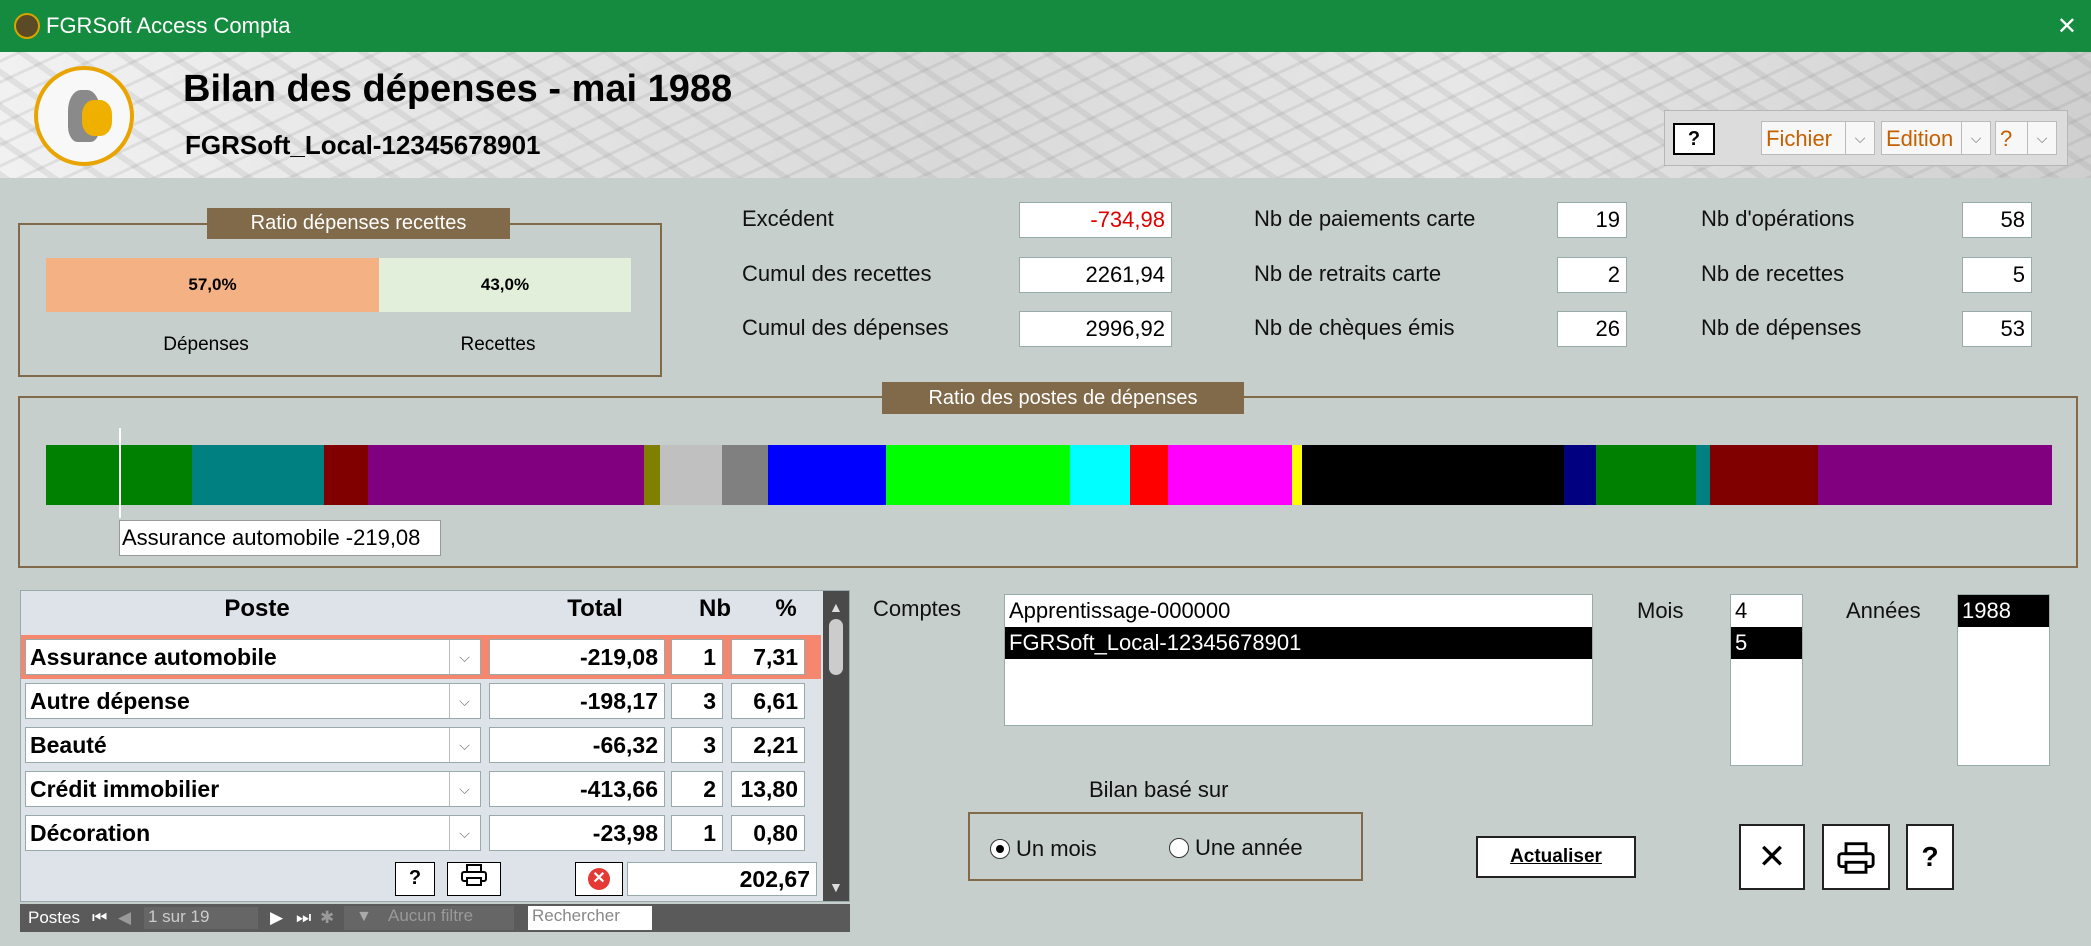  Describe the element at coordinates (1298, 643) in the screenshot. I see `comptes-item: FGRSoft_Local-12345678901` at that location.